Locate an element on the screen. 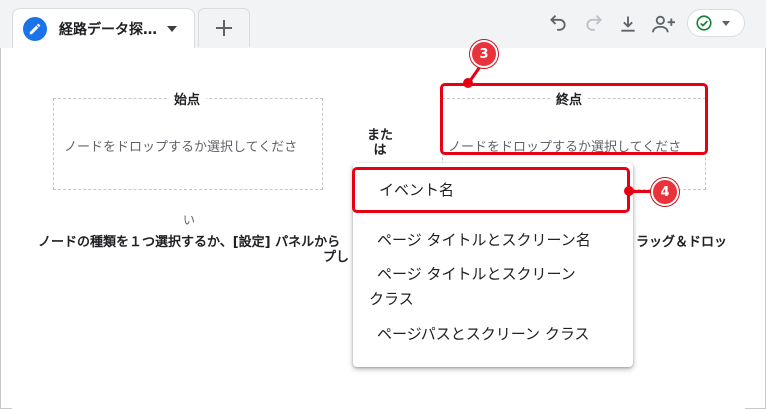 This screenshot has height=409, width=766. menu-item-label-line1: ページ タイトルとスクリーン is located at coordinates (476, 274).